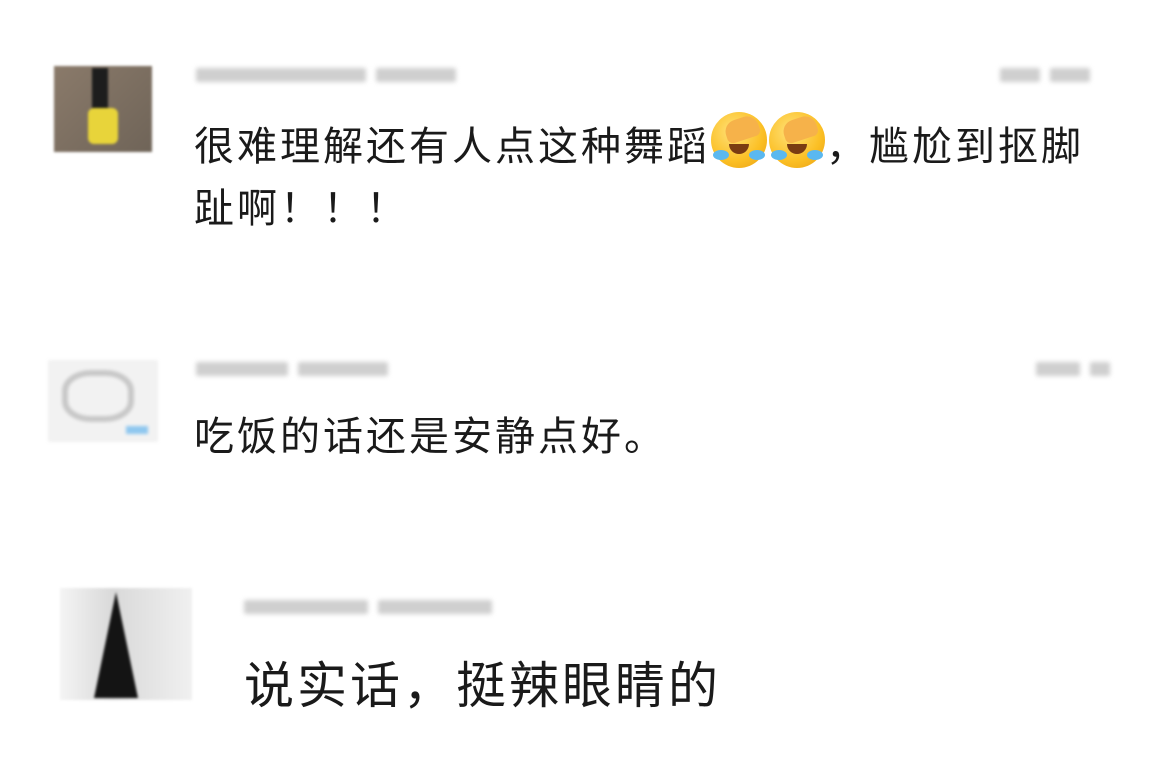  What do you see at coordinates (482, 686) in the screenshot?
I see `comment-text: 说实话，挺辣眼睛的` at bounding box center [482, 686].